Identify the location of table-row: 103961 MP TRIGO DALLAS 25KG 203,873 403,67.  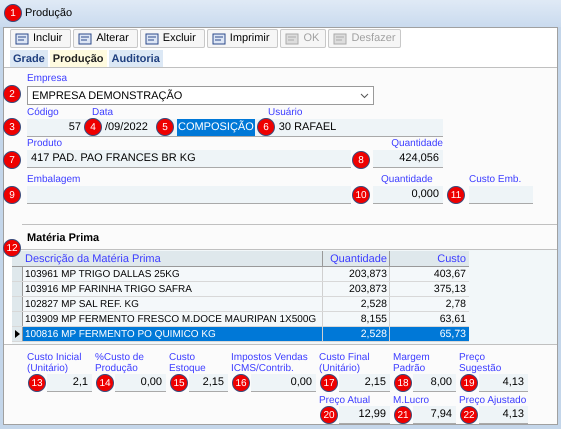
(240, 274).